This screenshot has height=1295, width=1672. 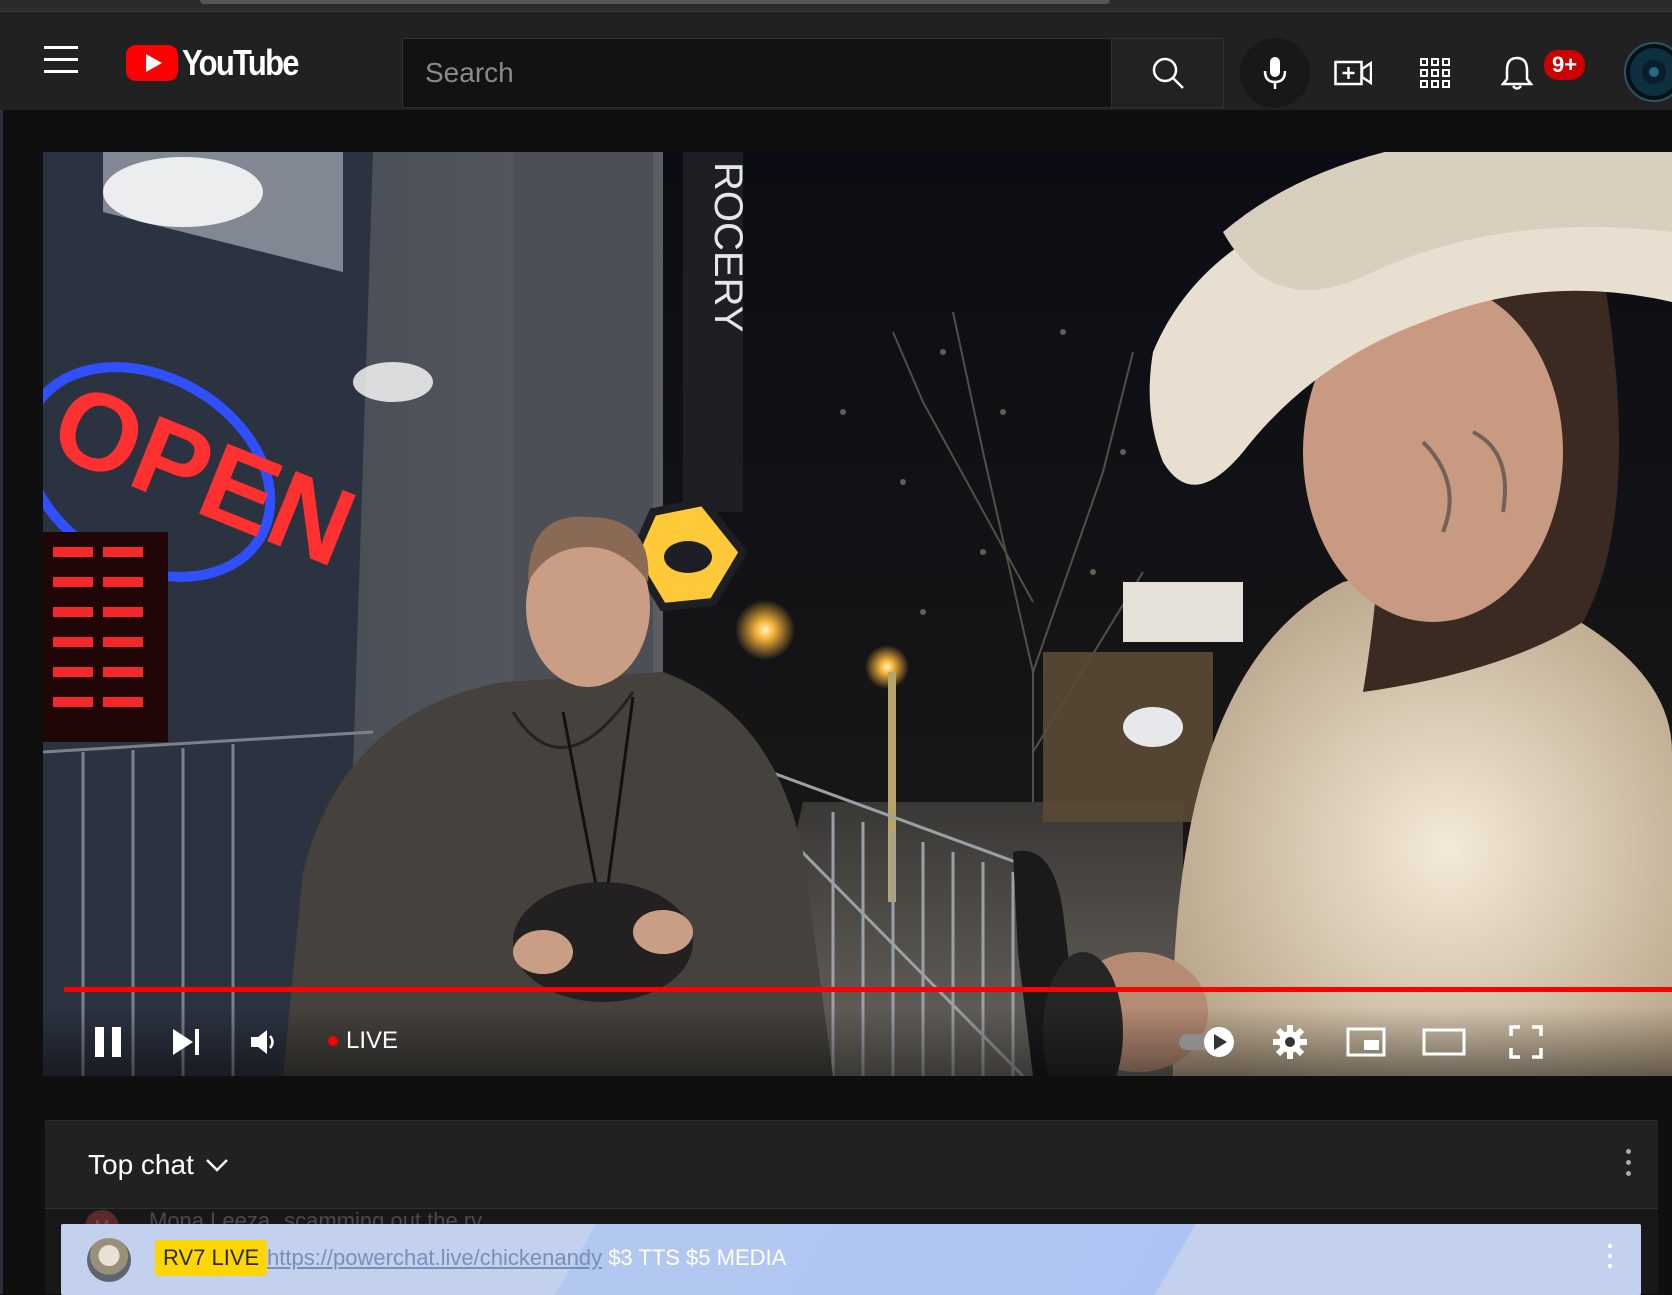 What do you see at coordinates (64, 61) in the screenshot?
I see `menu-icon` at bounding box center [64, 61].